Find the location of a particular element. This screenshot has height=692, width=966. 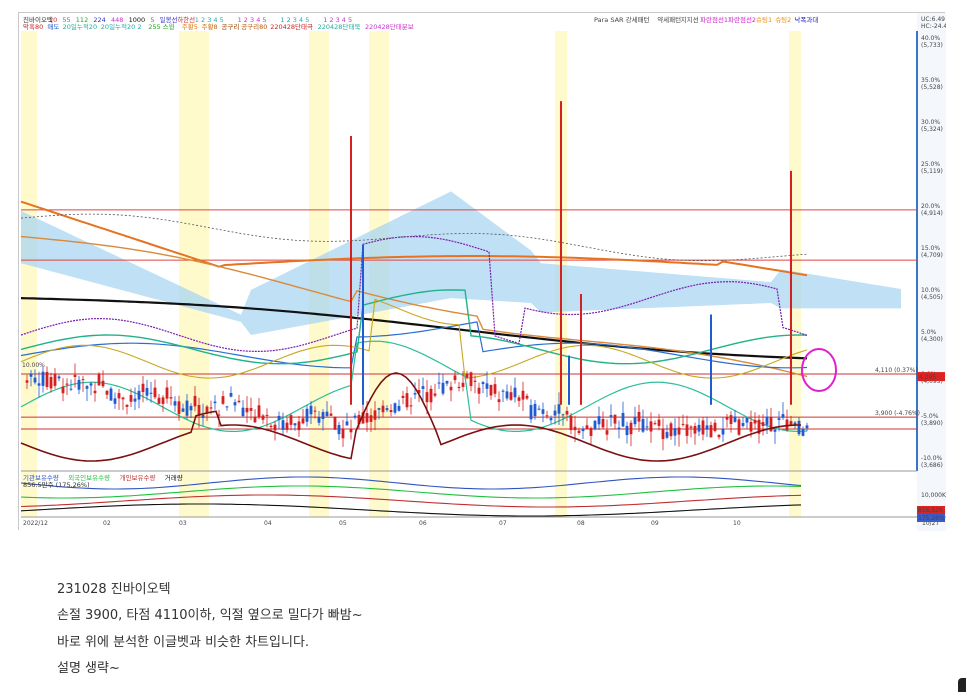

legend-right-item-6: 슈팅2 is located at coordinates (783, 19).